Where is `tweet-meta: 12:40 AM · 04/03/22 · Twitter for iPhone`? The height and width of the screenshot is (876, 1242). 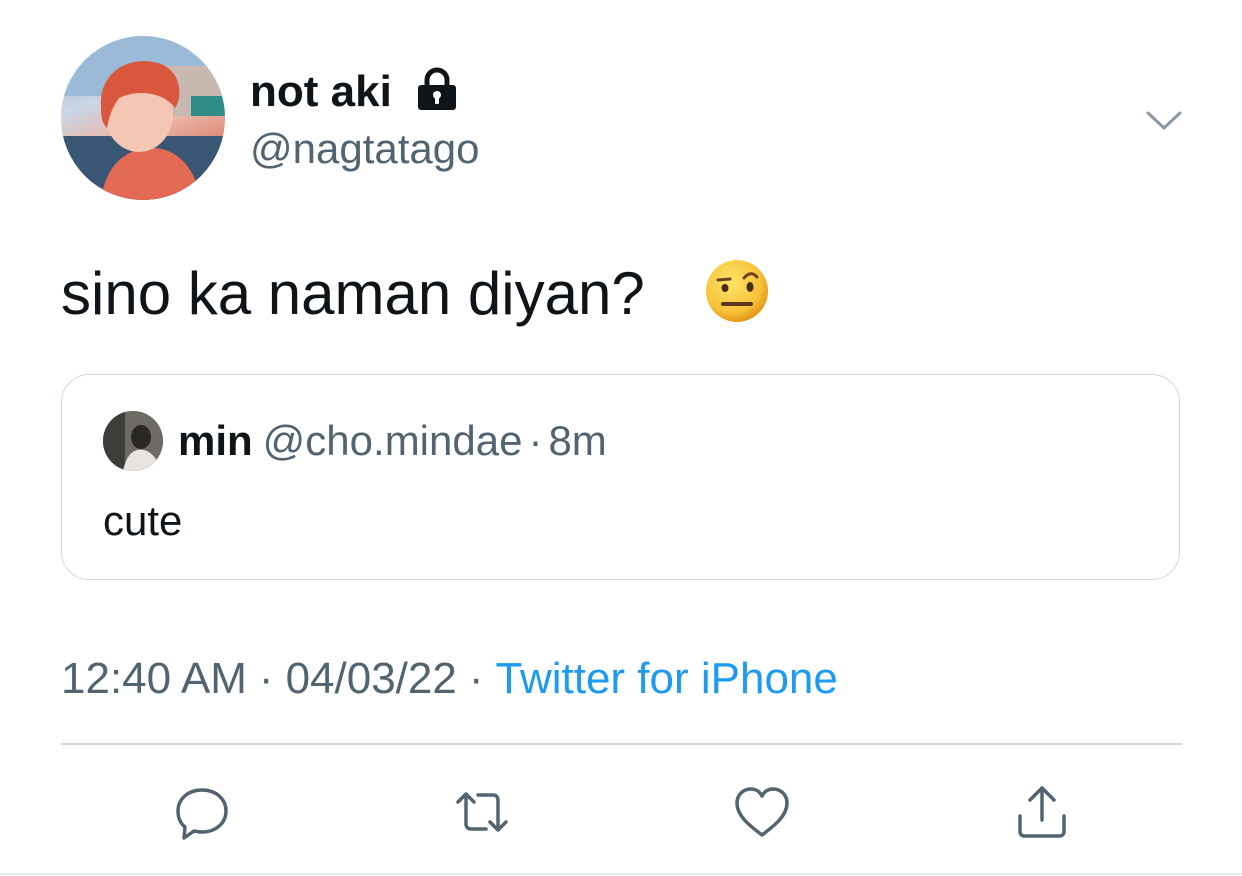 tweet-meta: 12:40 AM · 04/03/22 · Twitter for iPhone is located at coordinates (449, 679).